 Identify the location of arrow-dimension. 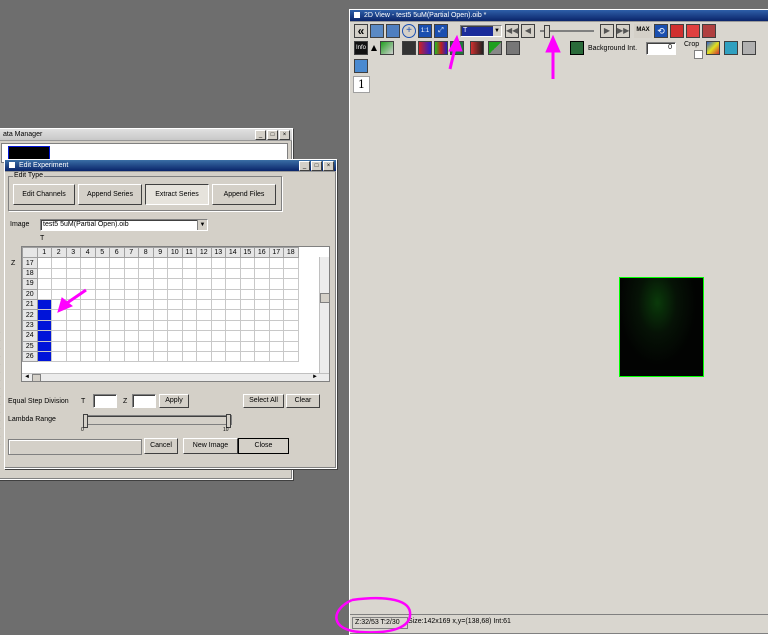
(455, 52).